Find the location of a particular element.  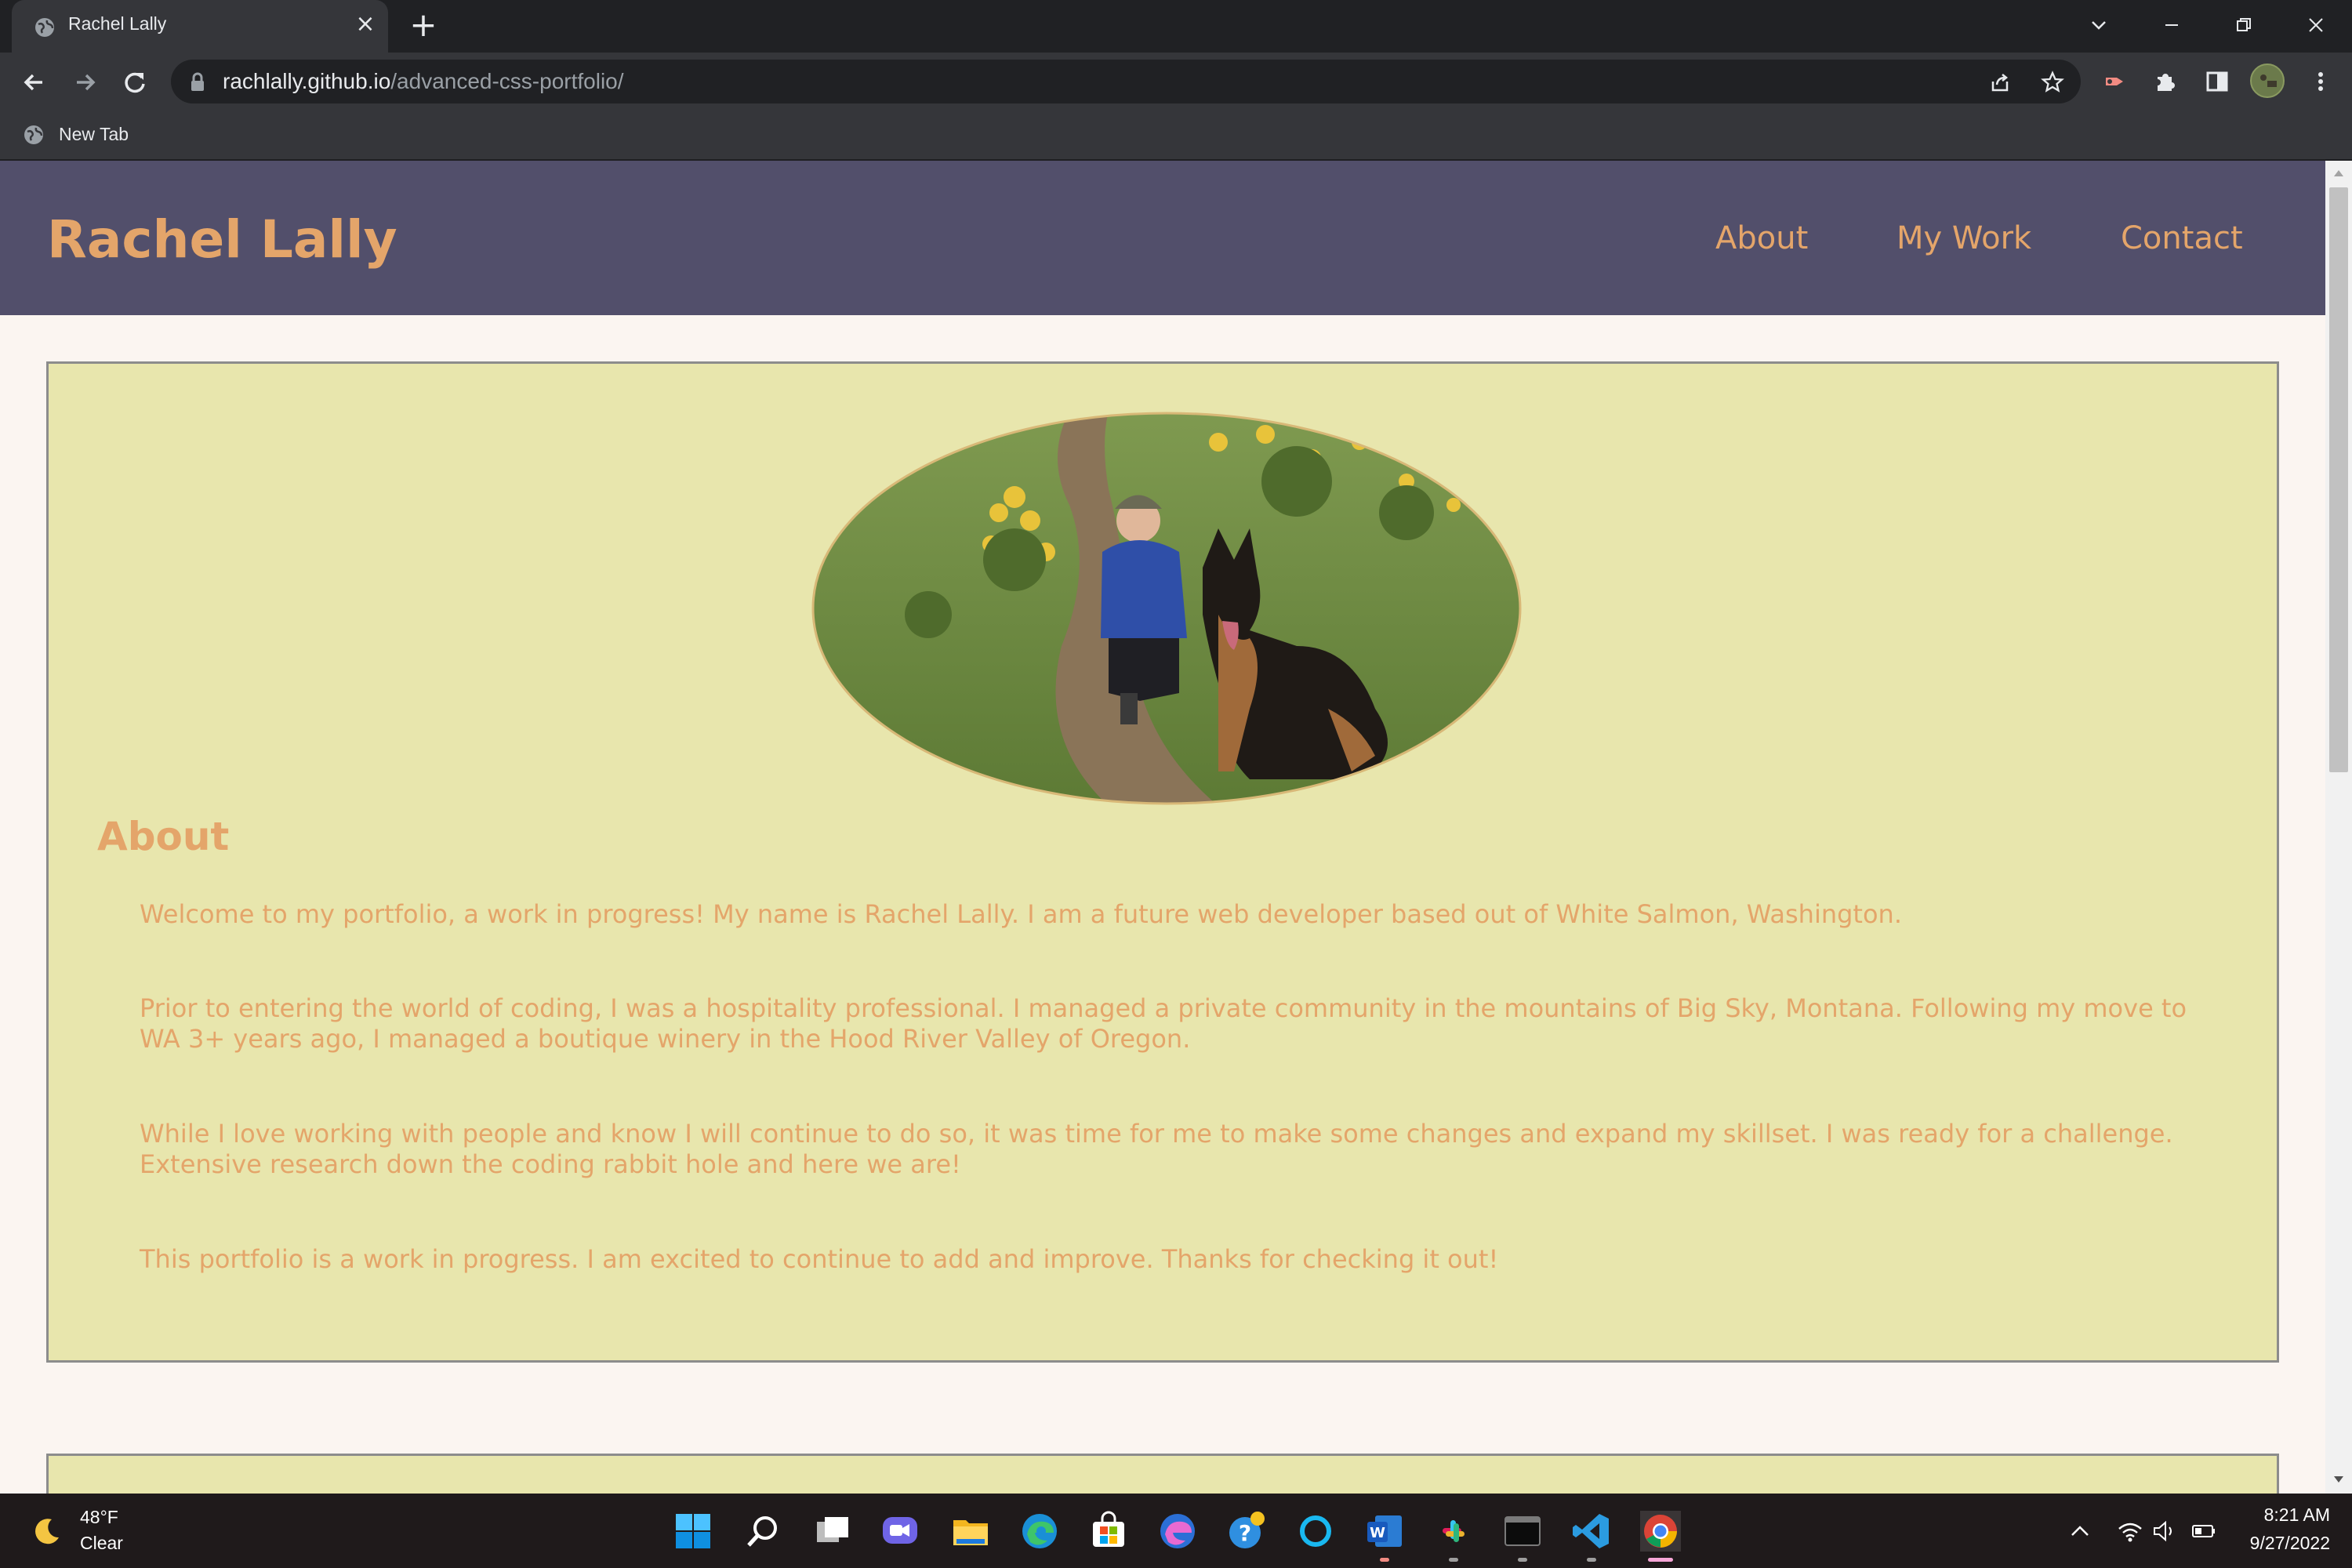

about-heading: About is located at coordinates (163, 837).